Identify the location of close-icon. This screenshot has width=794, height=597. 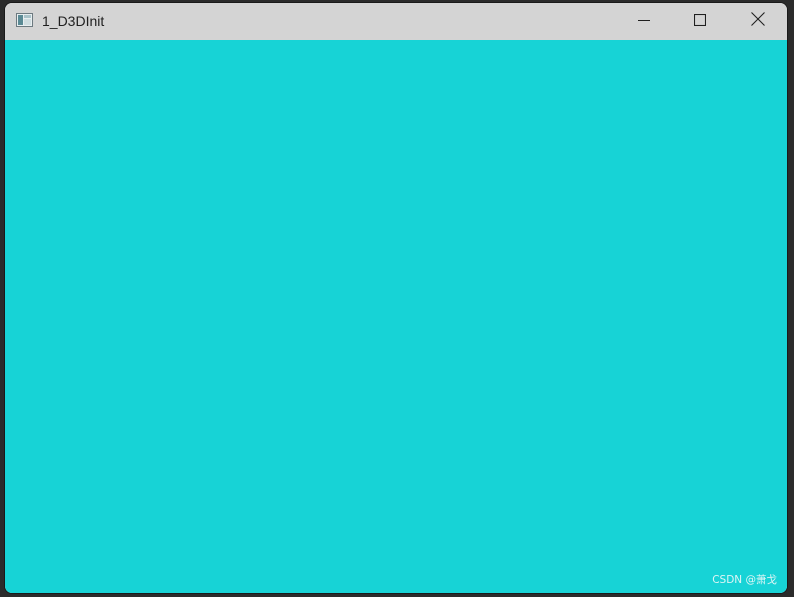
(757, 21).